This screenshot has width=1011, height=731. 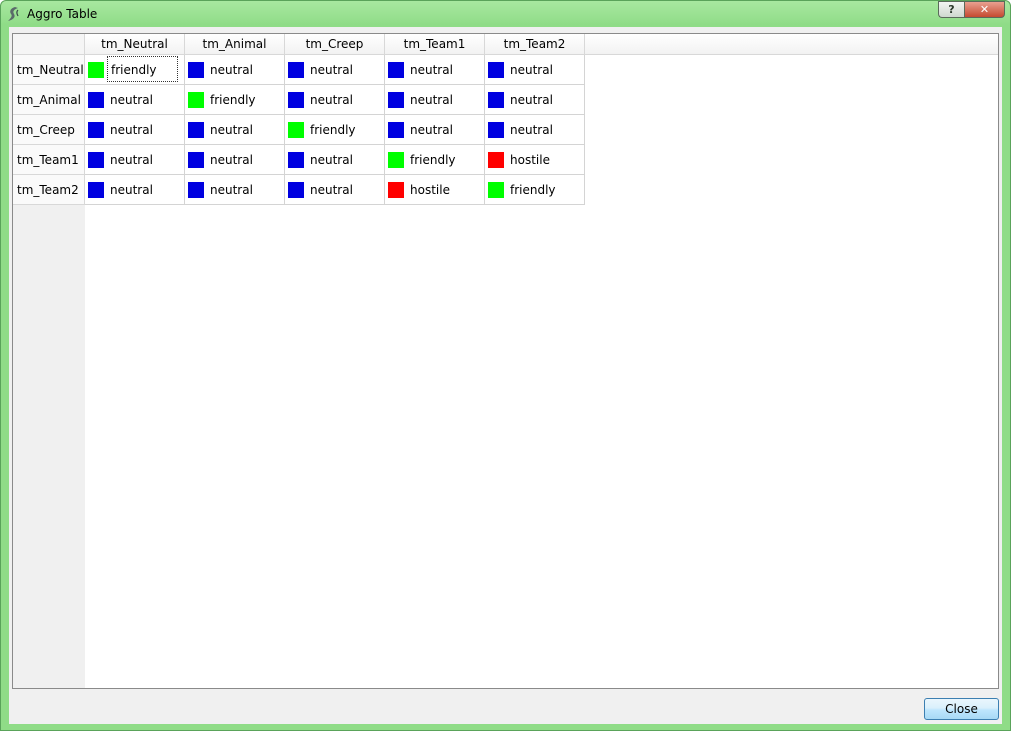 What do you see at coordinates (135, 44) in the screenshot?
I see `column-header-tm-neutral: tm_Neutral` at bounding box center [135, 44].